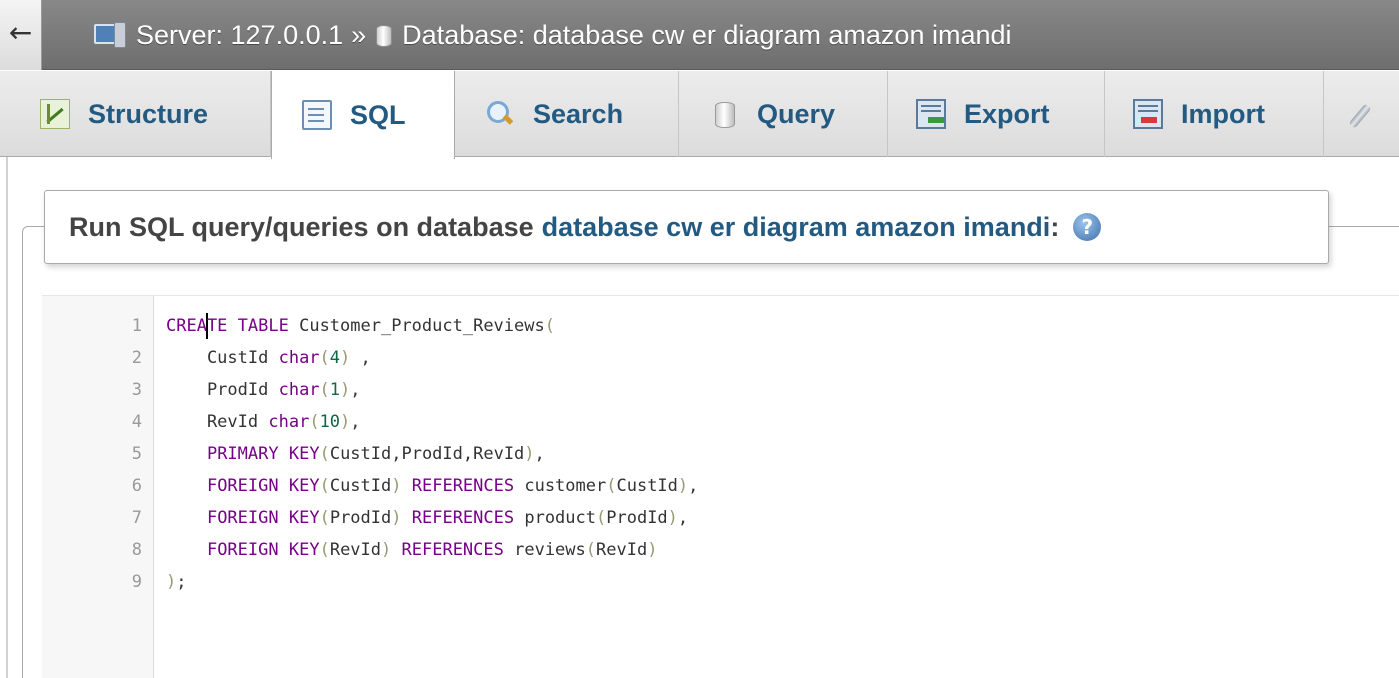 The height and width of the screenshot is (678, 1399). I want to click on heading-colon: :, so click(1055, 226).